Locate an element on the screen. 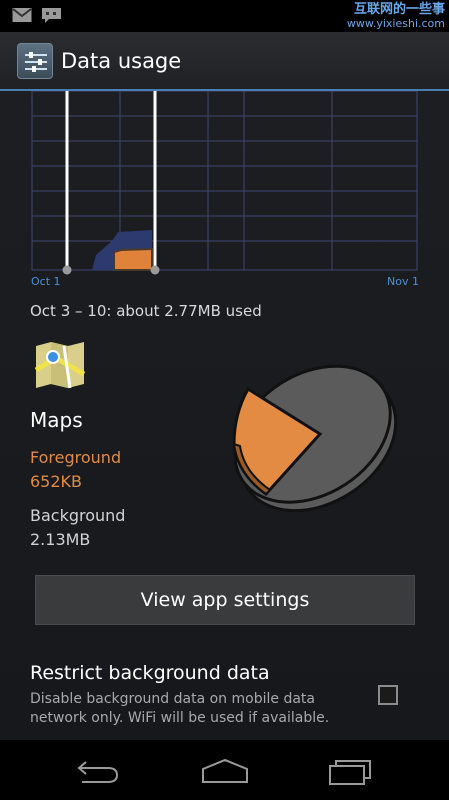  status-bar: 互联网的一些事 www.yixieshi.com is located at coordinates (224, 16).